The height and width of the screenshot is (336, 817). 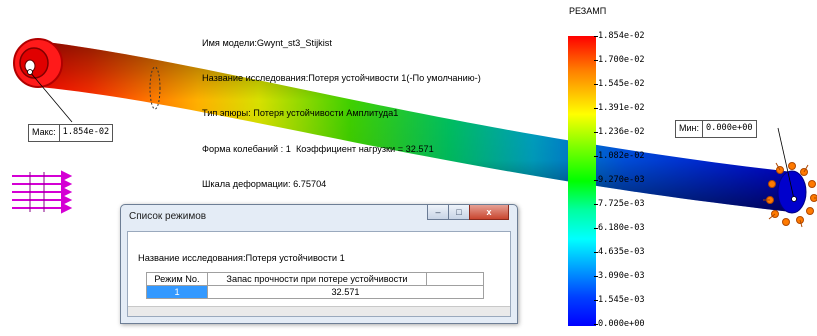 What do you see at coordinates (582, 181) in the screenshot?
I see `color-scale-bar` at bounding box center [582, 181].